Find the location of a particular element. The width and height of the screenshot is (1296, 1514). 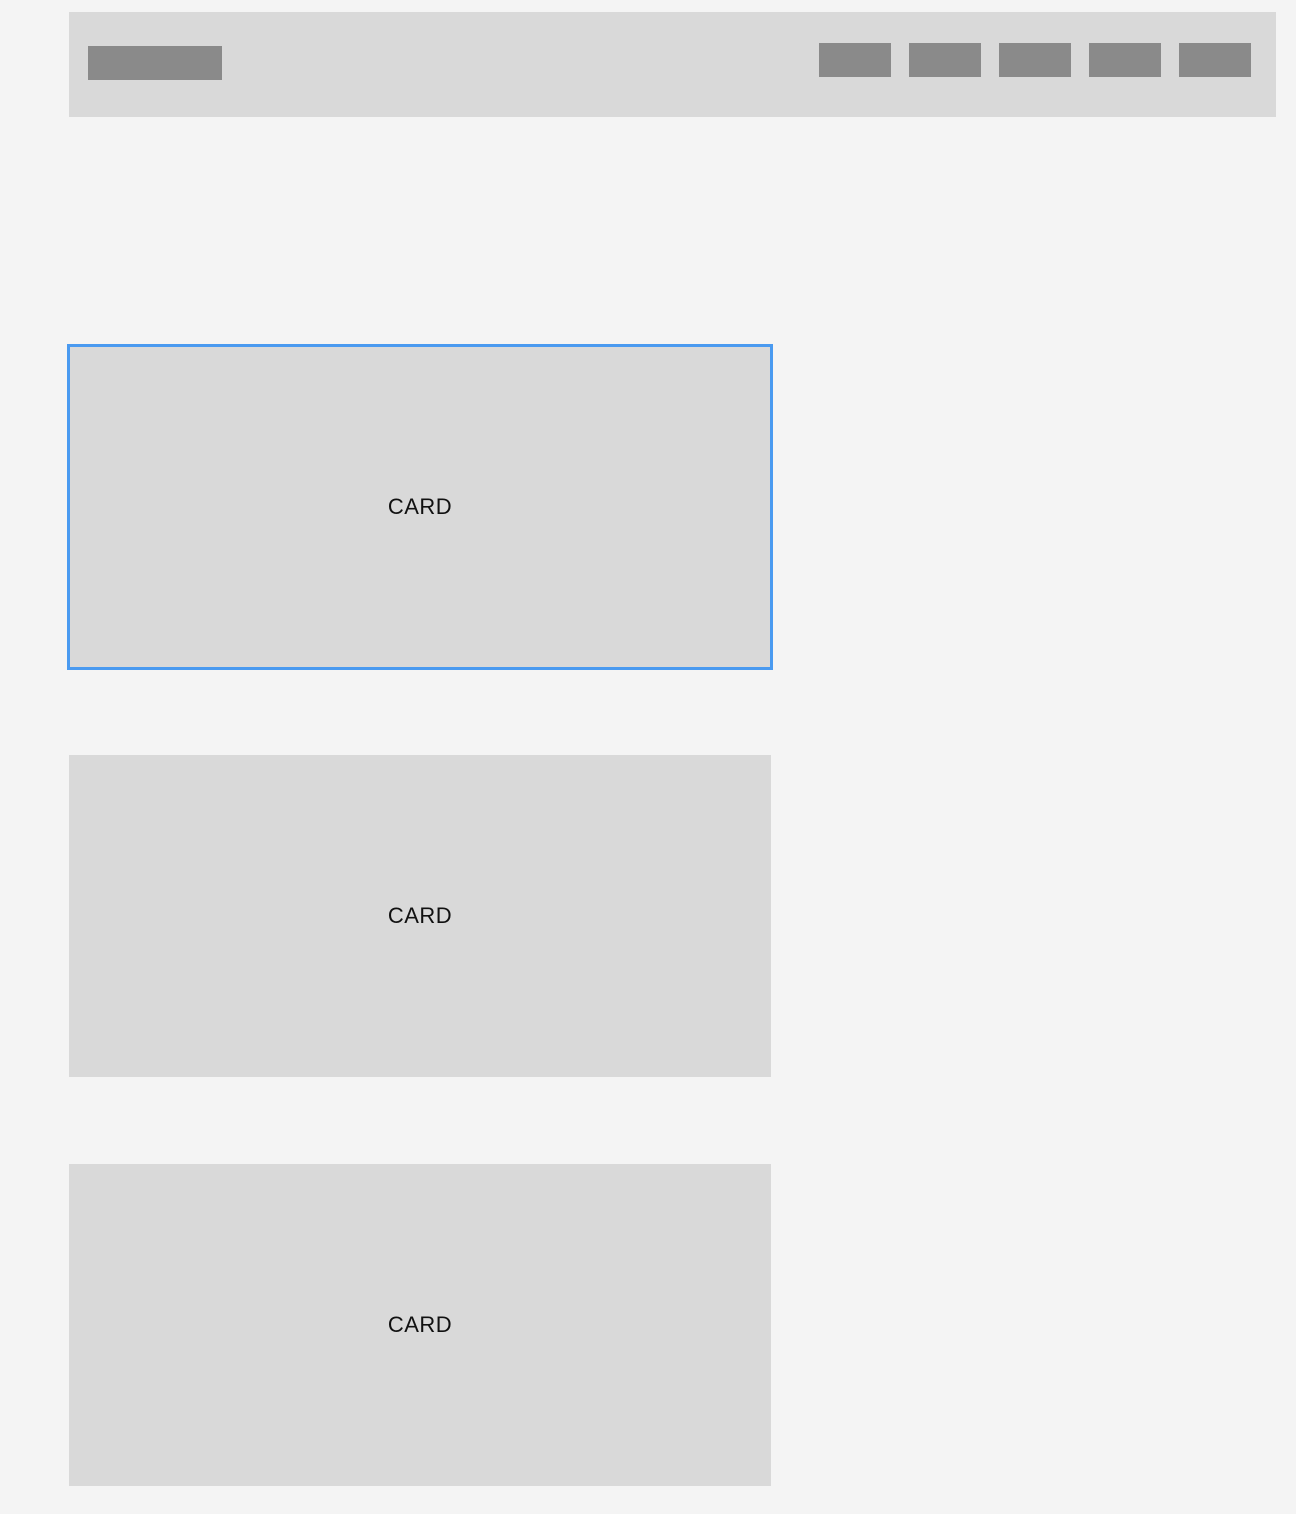

card-2: CARD is located at coordinates (420, 916).